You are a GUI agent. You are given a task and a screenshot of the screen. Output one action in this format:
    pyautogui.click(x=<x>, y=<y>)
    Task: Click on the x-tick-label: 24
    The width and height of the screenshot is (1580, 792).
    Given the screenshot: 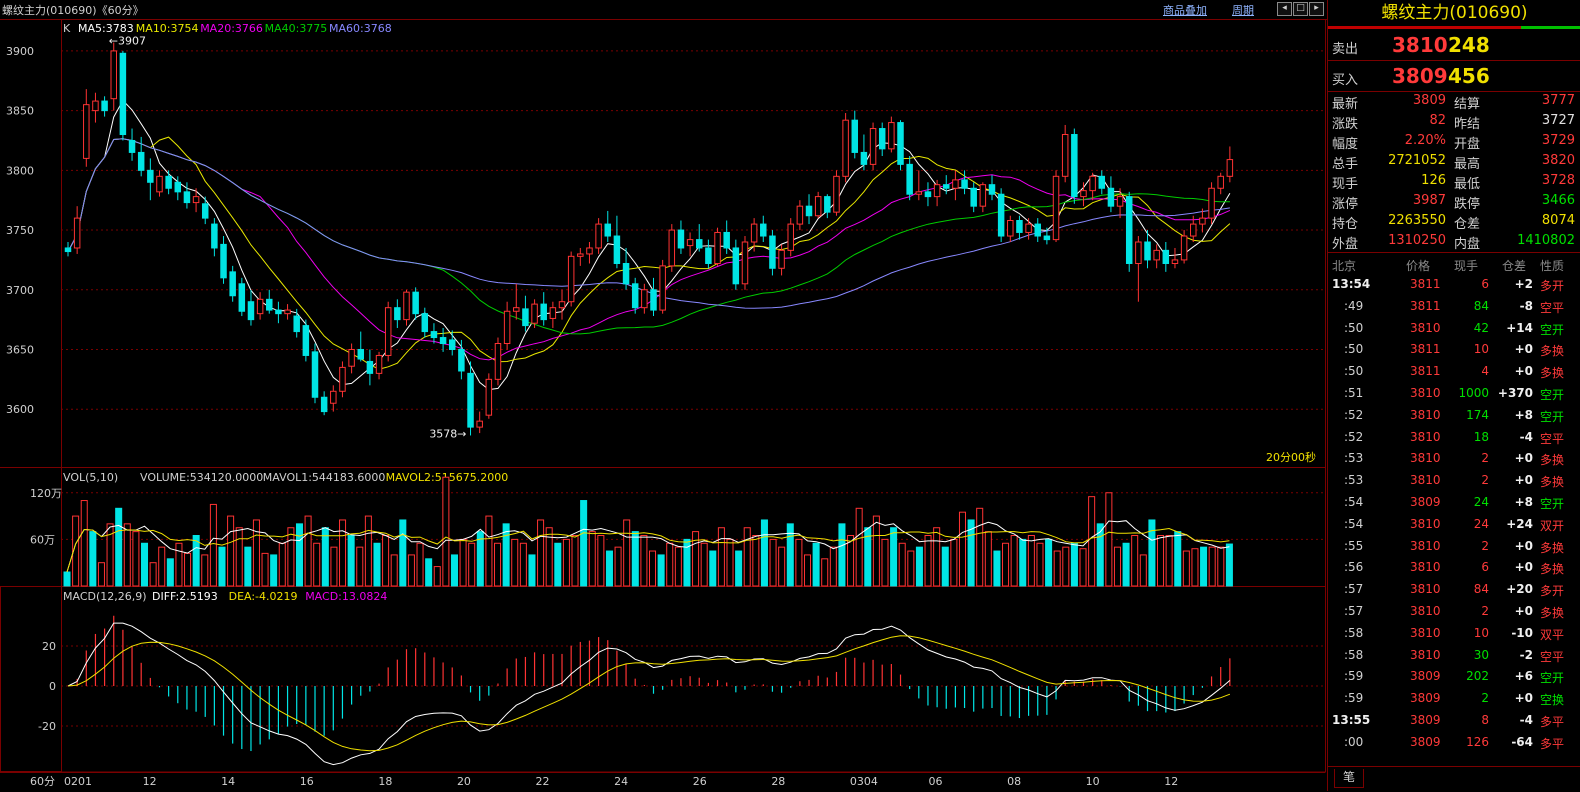 What is the action you would take?
    pyautogui.click(x=621, y=781)
    